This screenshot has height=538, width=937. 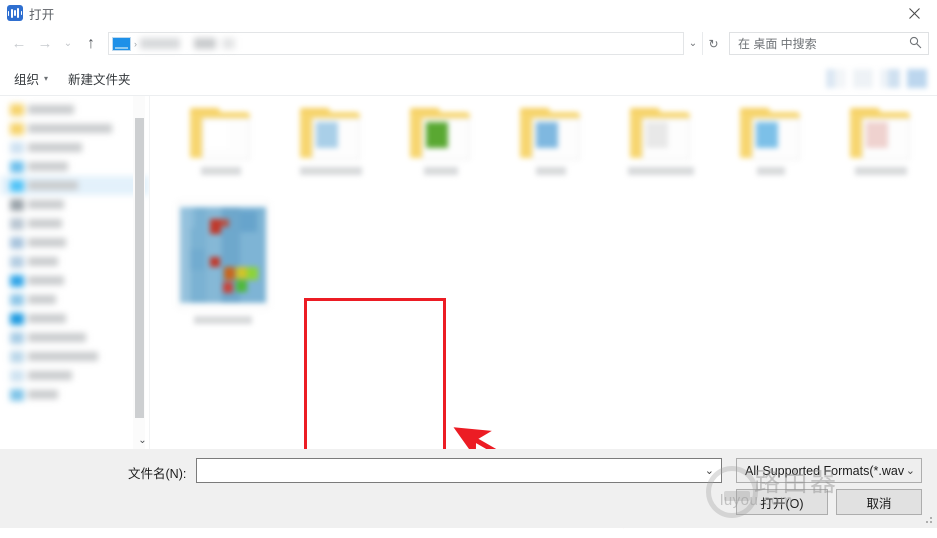 I want to click on arrow-right-icon: →, so click(x=45, y=44).